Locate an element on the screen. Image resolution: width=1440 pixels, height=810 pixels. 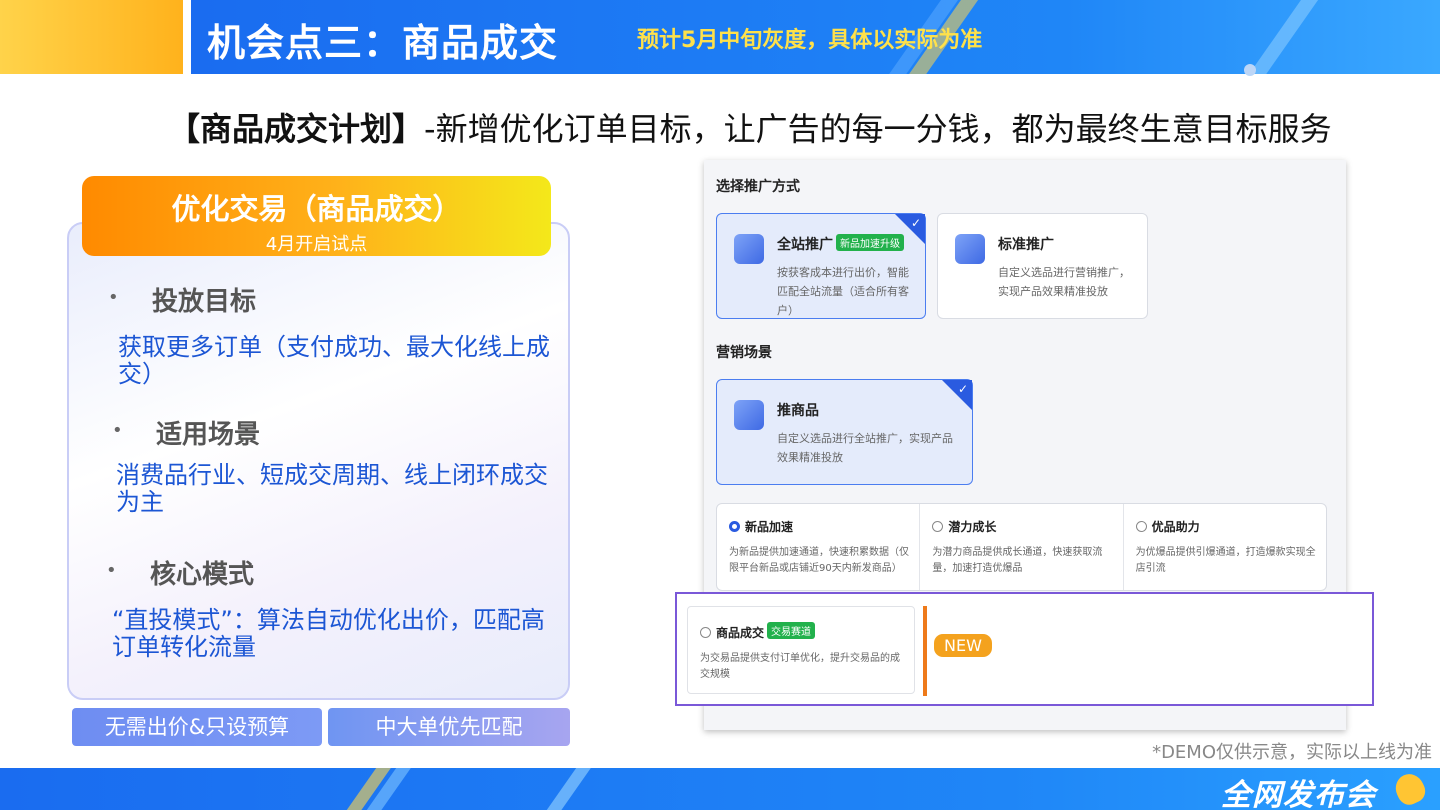
page-title: 机会点三：商品成交 is located at coordinates (383, 43).